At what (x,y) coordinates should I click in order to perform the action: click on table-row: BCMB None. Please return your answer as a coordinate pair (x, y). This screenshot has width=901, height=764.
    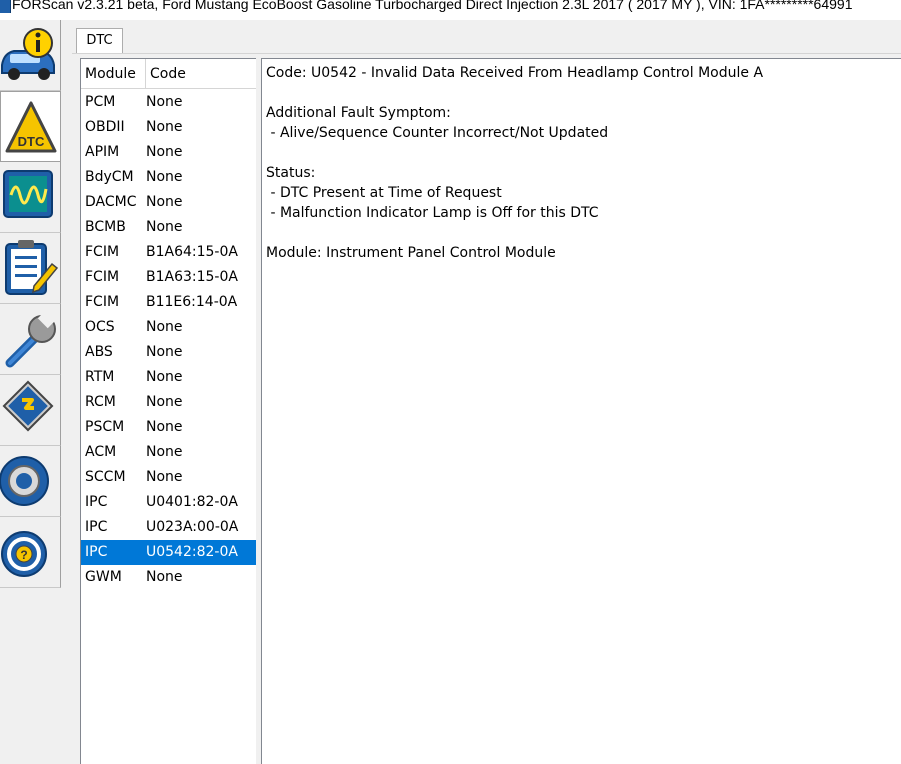
    Looking at the image, I should click on (168, 227).